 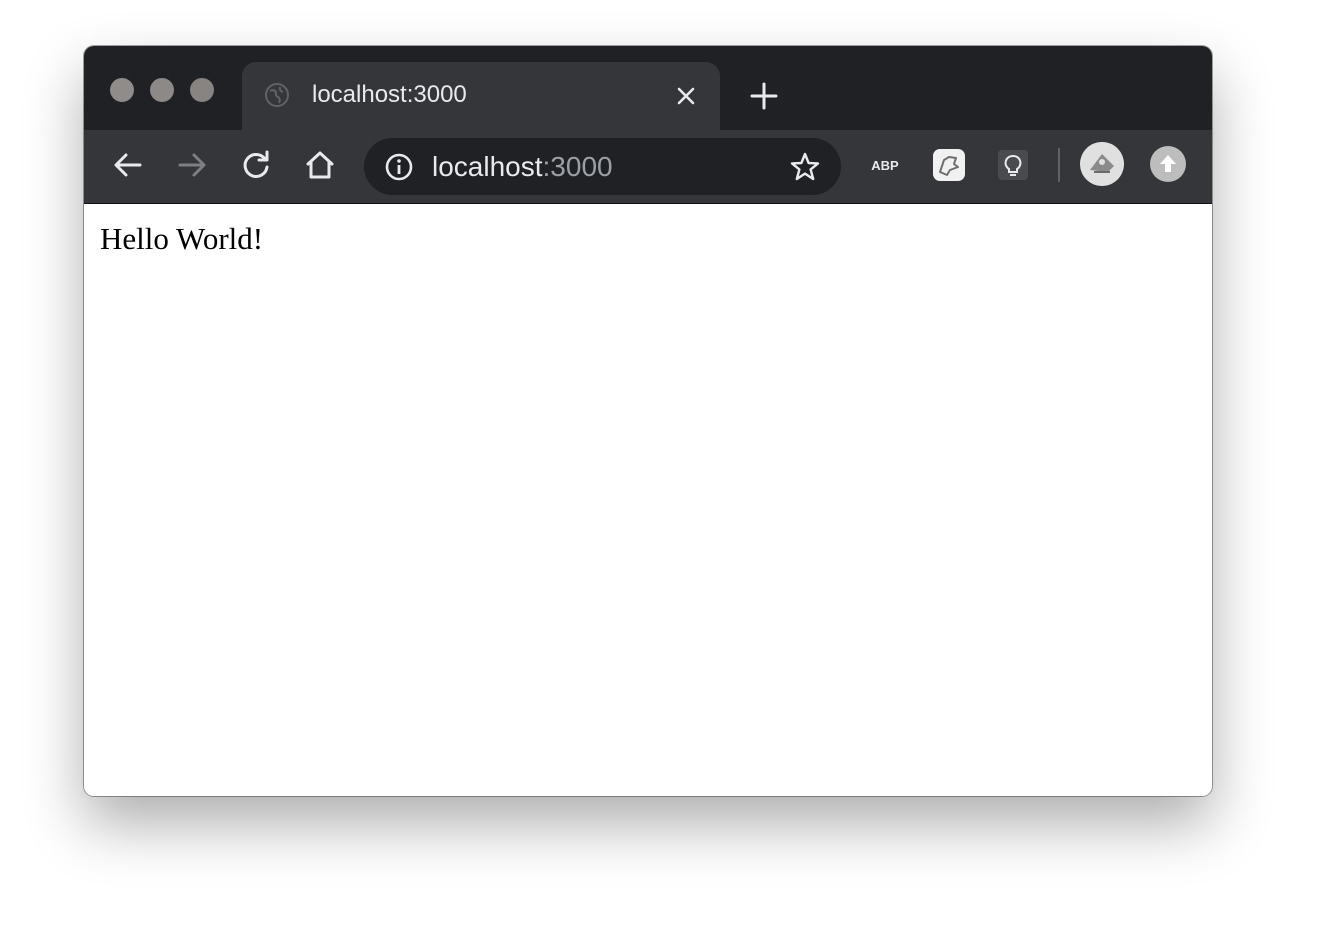 What do you see at coordinates (481, 96) in the screenshot?
I see `active-tab: localhost:3000` at bounding box center [481, 96].